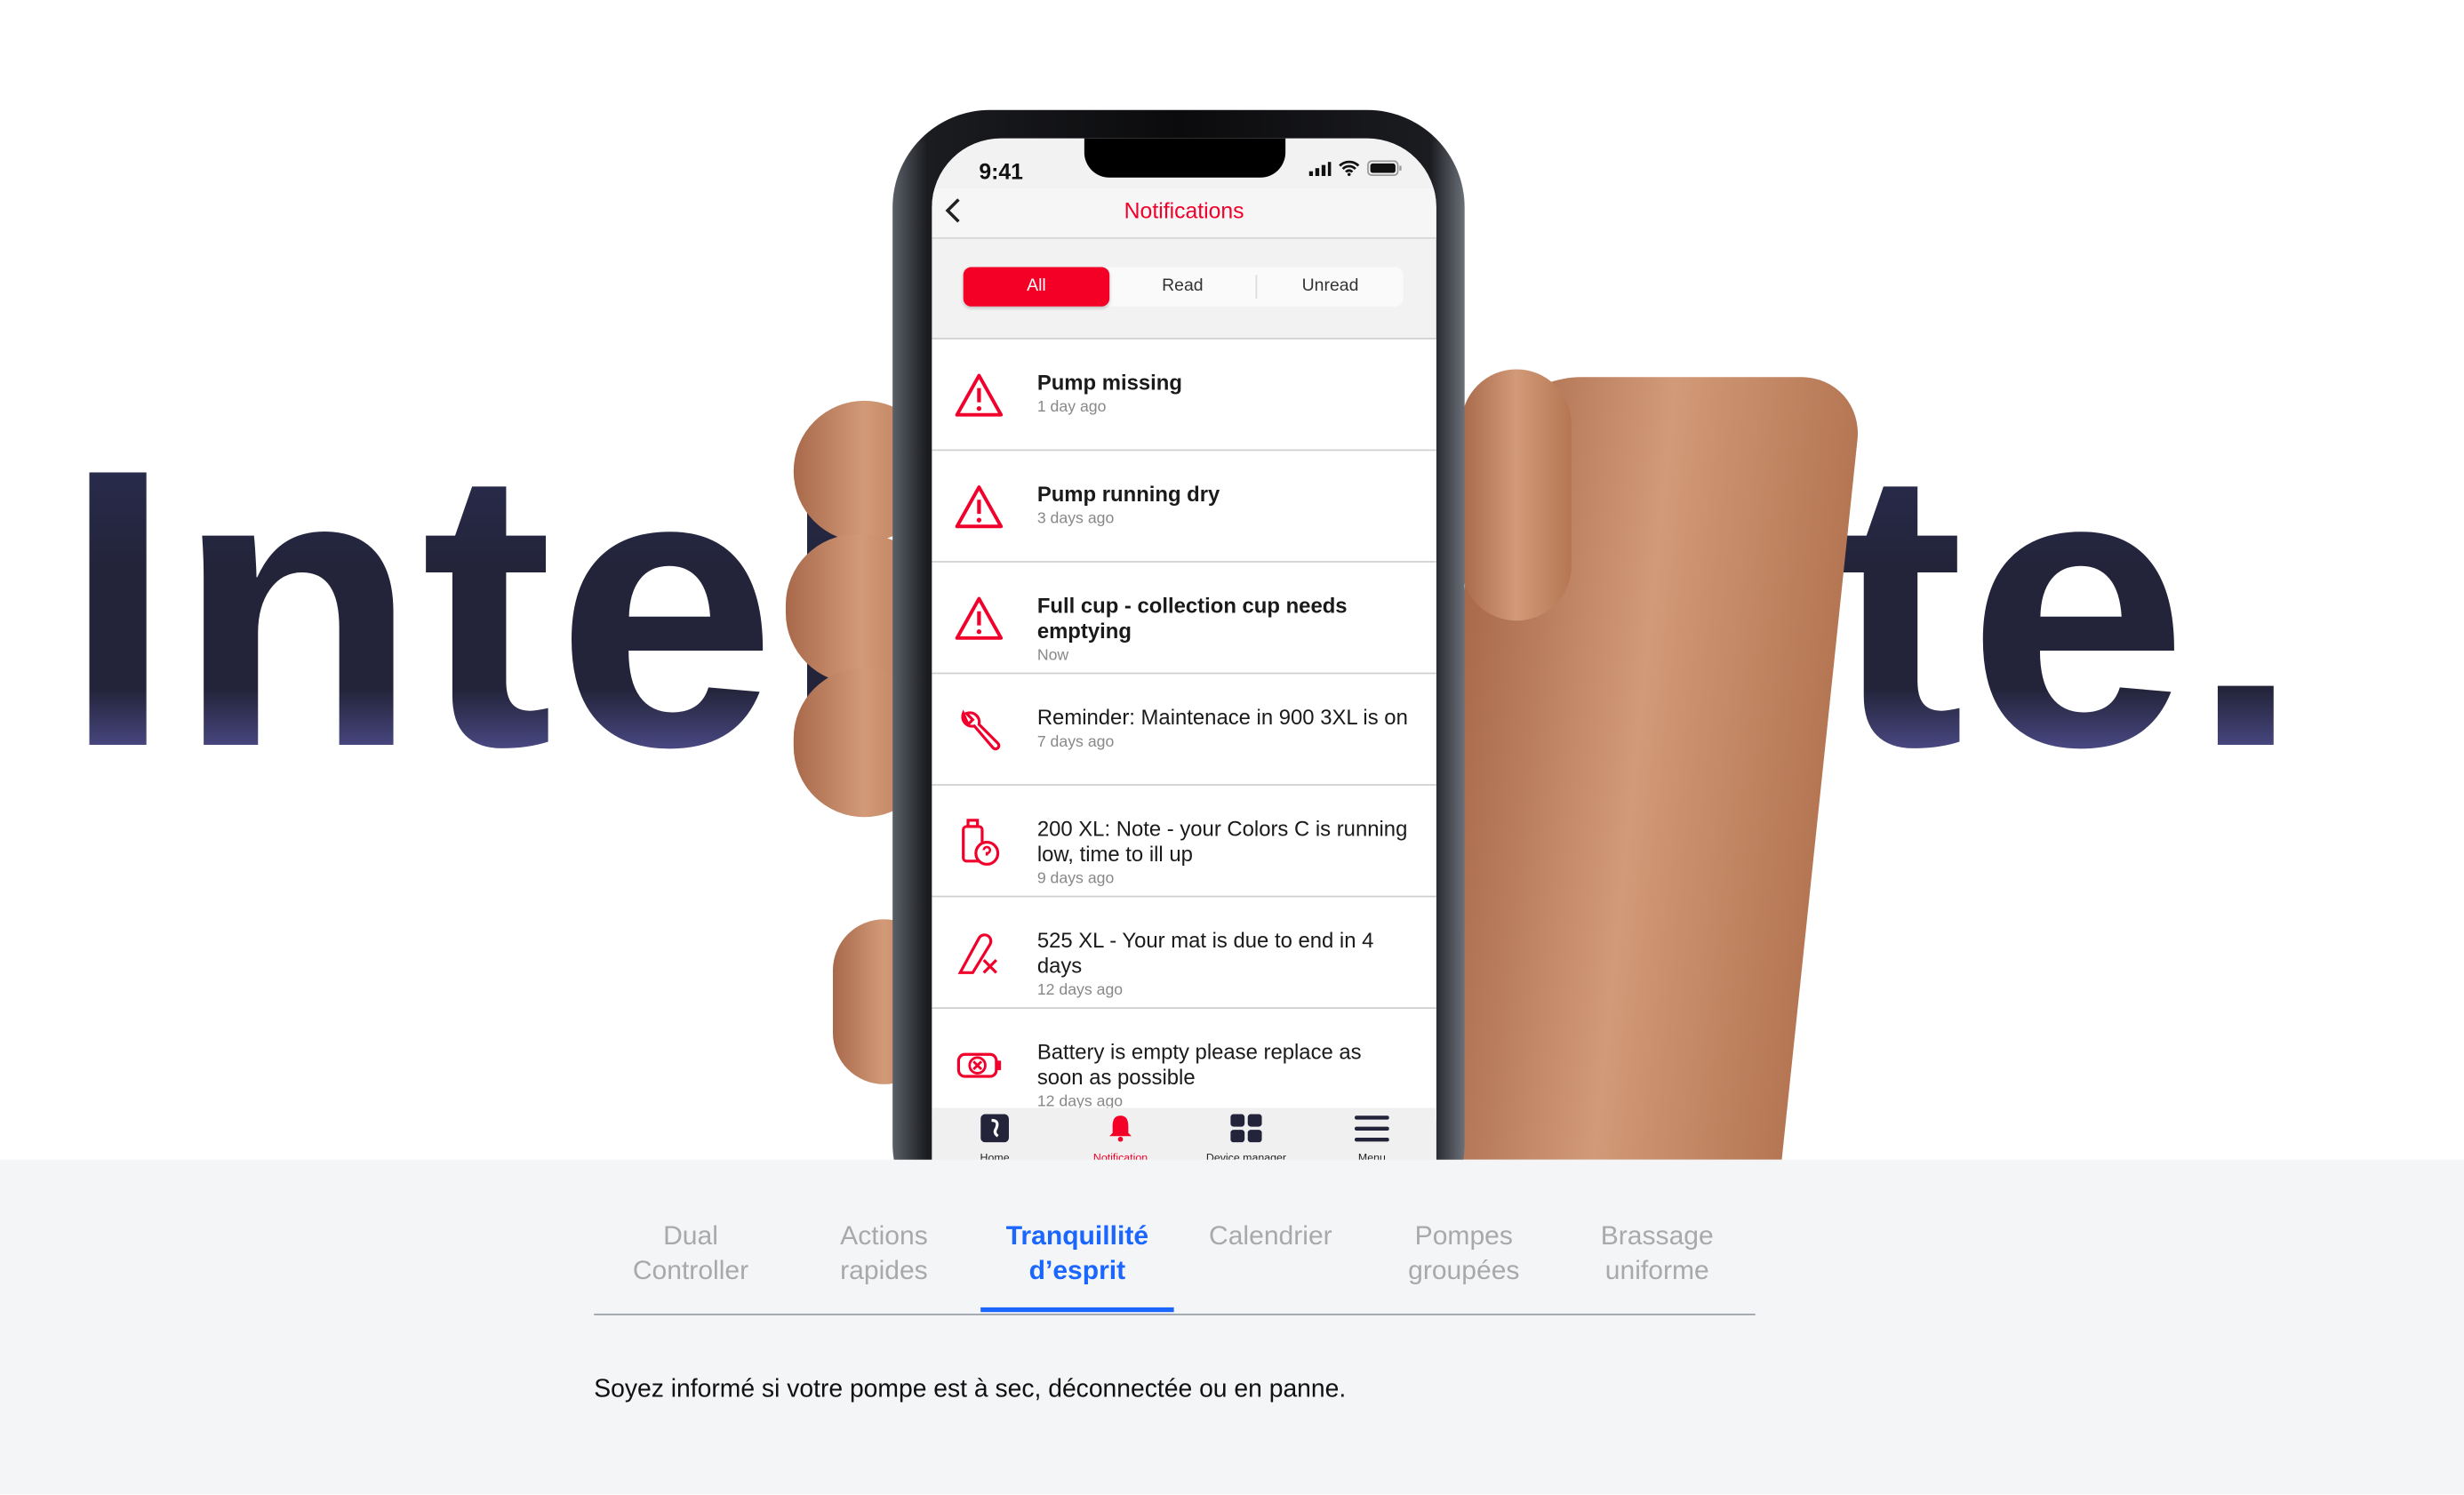 The image size is (2464, 1495). Describe the element at coordinates (981, 842) in the screenshot. I see `bottle-question-icon` at that location.